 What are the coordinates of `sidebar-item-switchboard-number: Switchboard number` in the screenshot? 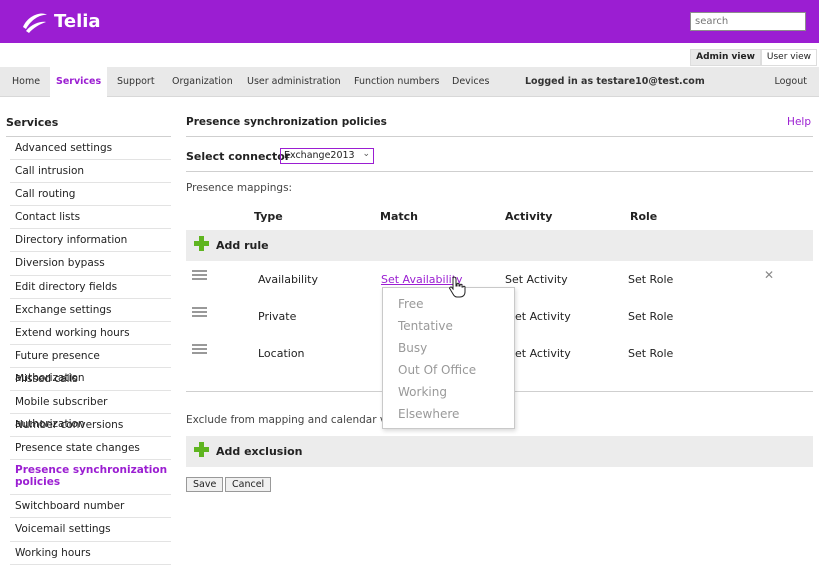 It's located at (90, 507).